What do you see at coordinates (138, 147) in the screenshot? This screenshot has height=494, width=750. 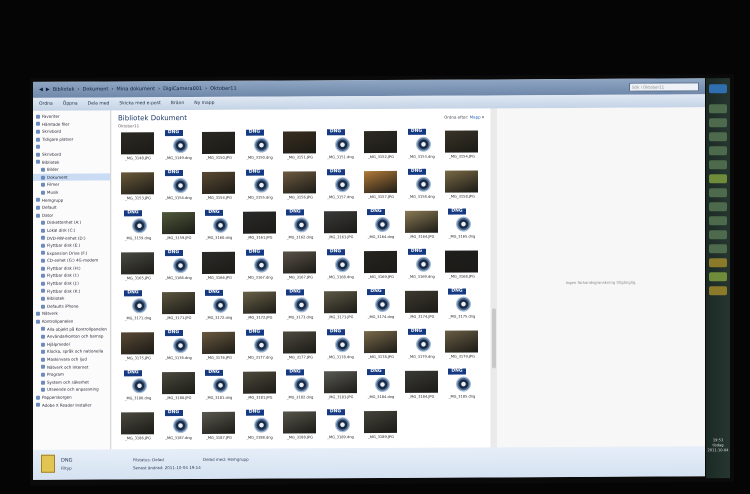 I see `file-item: _MG_3148.JPG` at bounding box center [138, 147].